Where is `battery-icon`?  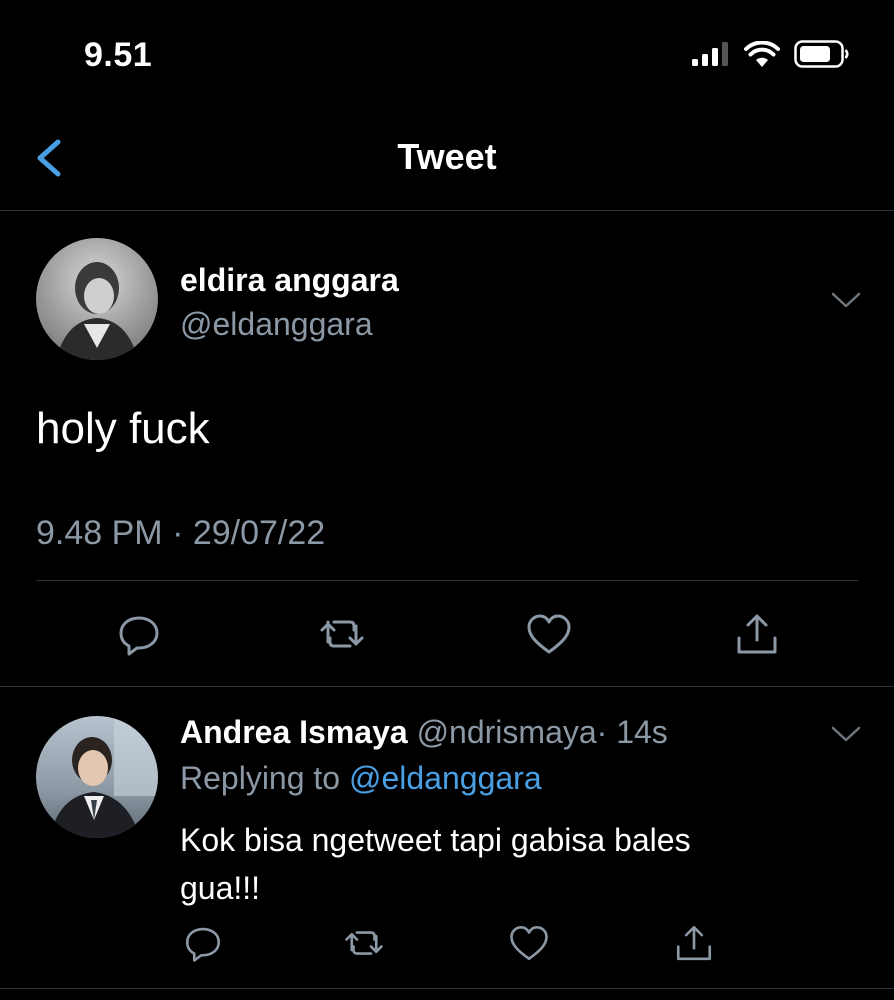 battery-icon is located at coordinates (821, 54).